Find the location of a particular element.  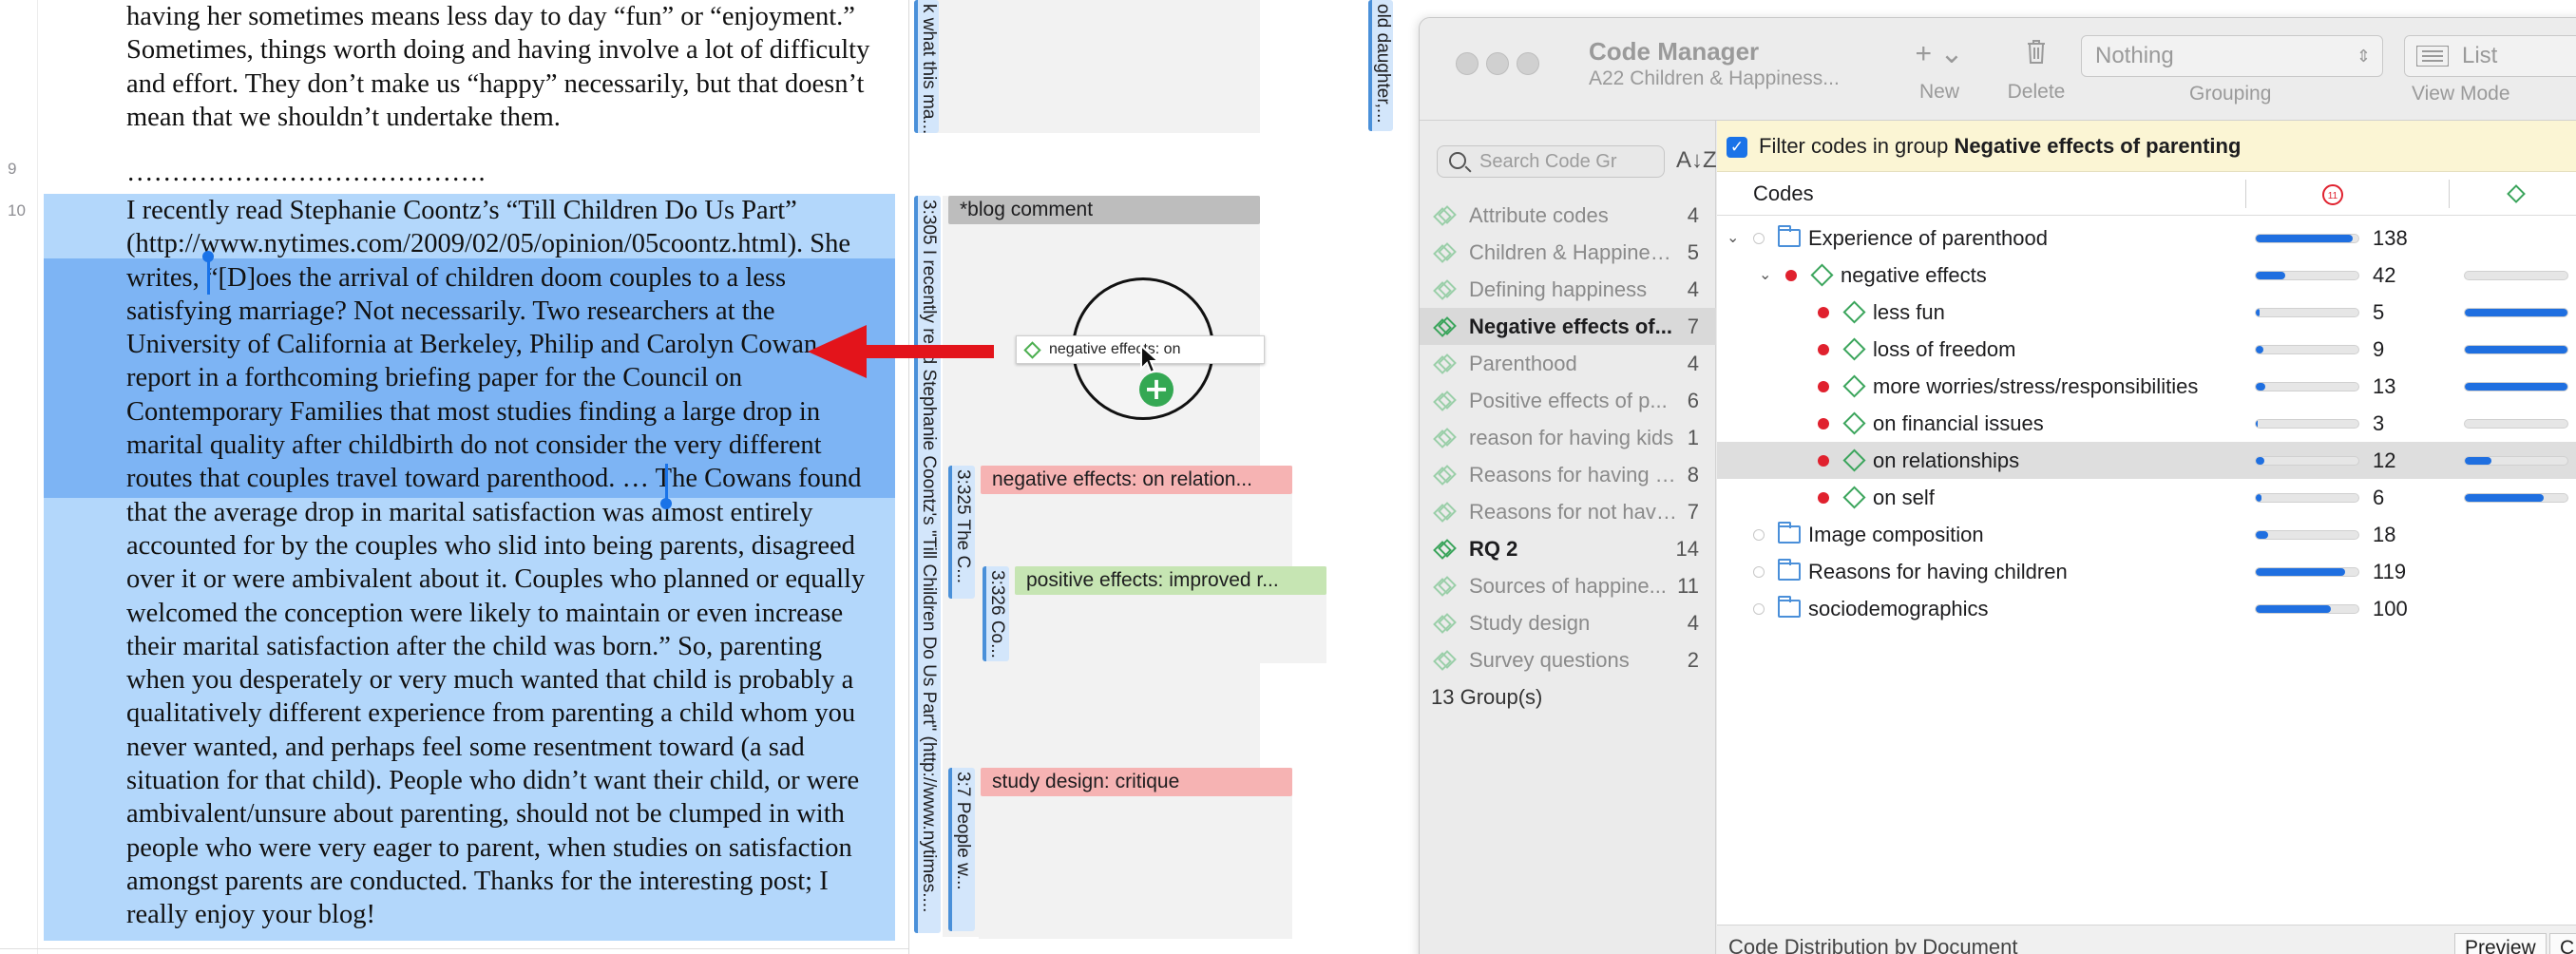

code-row: ⌄negative effects420 is located at coordinates (2146, 275).